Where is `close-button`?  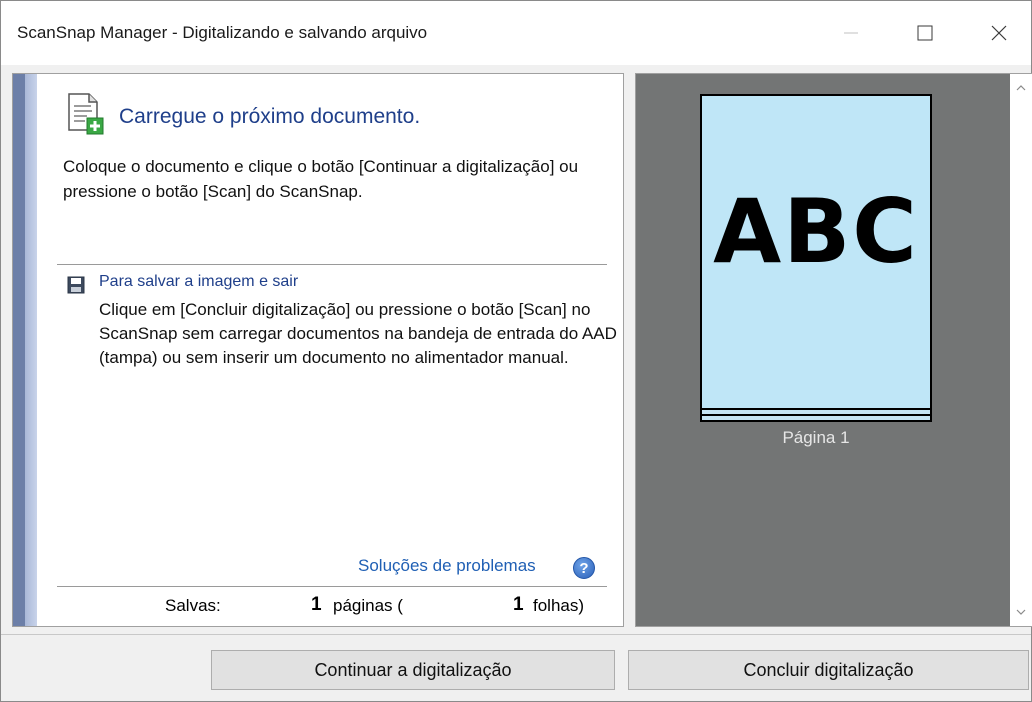 close-button is located at coordinates (999, 33).